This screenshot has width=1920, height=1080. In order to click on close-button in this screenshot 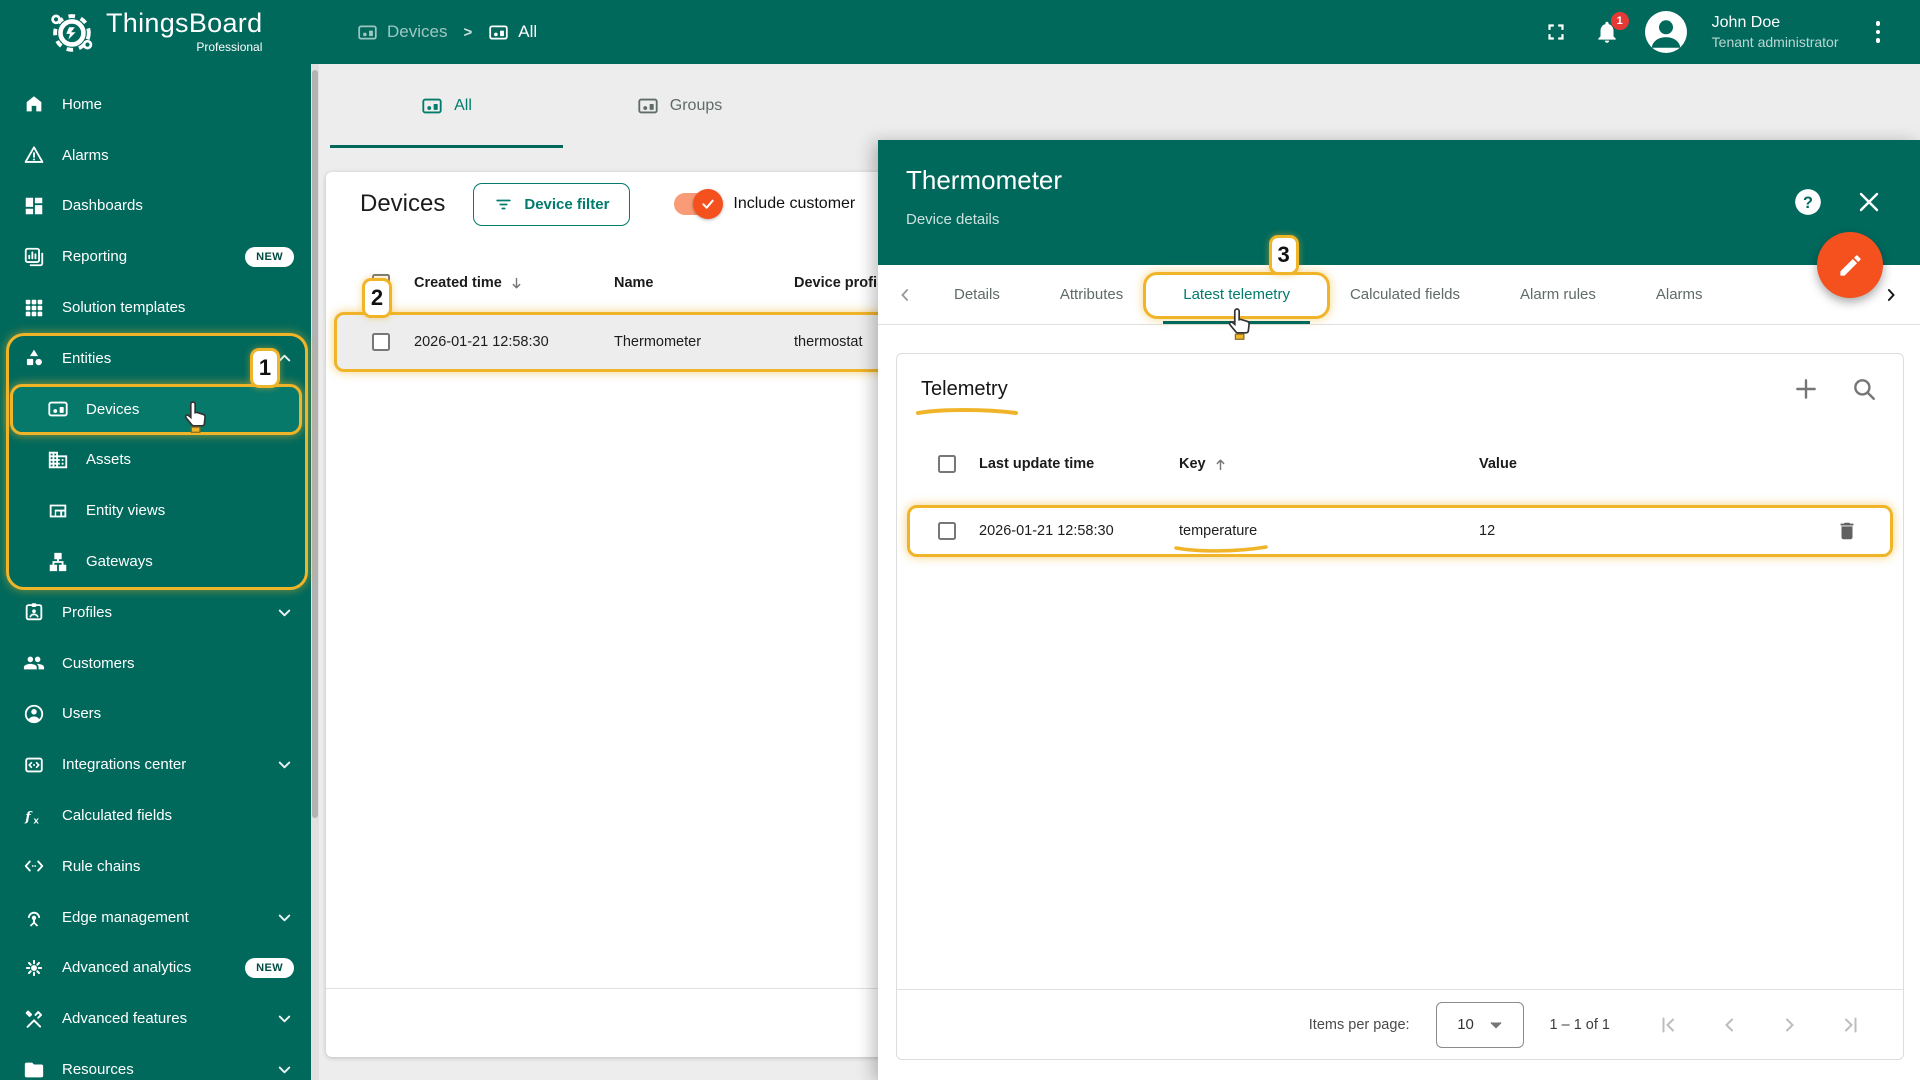, I will do `click(1869, 202)`.